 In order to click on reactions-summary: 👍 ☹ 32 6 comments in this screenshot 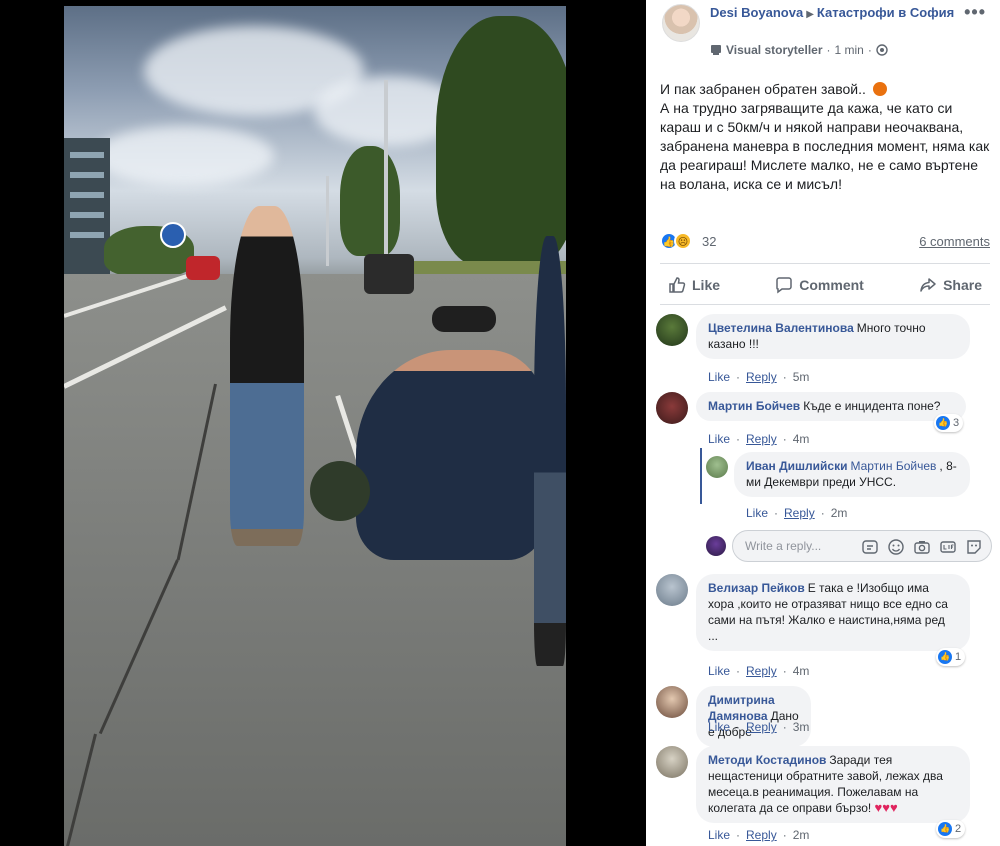, I will do `click(825, 242)`.